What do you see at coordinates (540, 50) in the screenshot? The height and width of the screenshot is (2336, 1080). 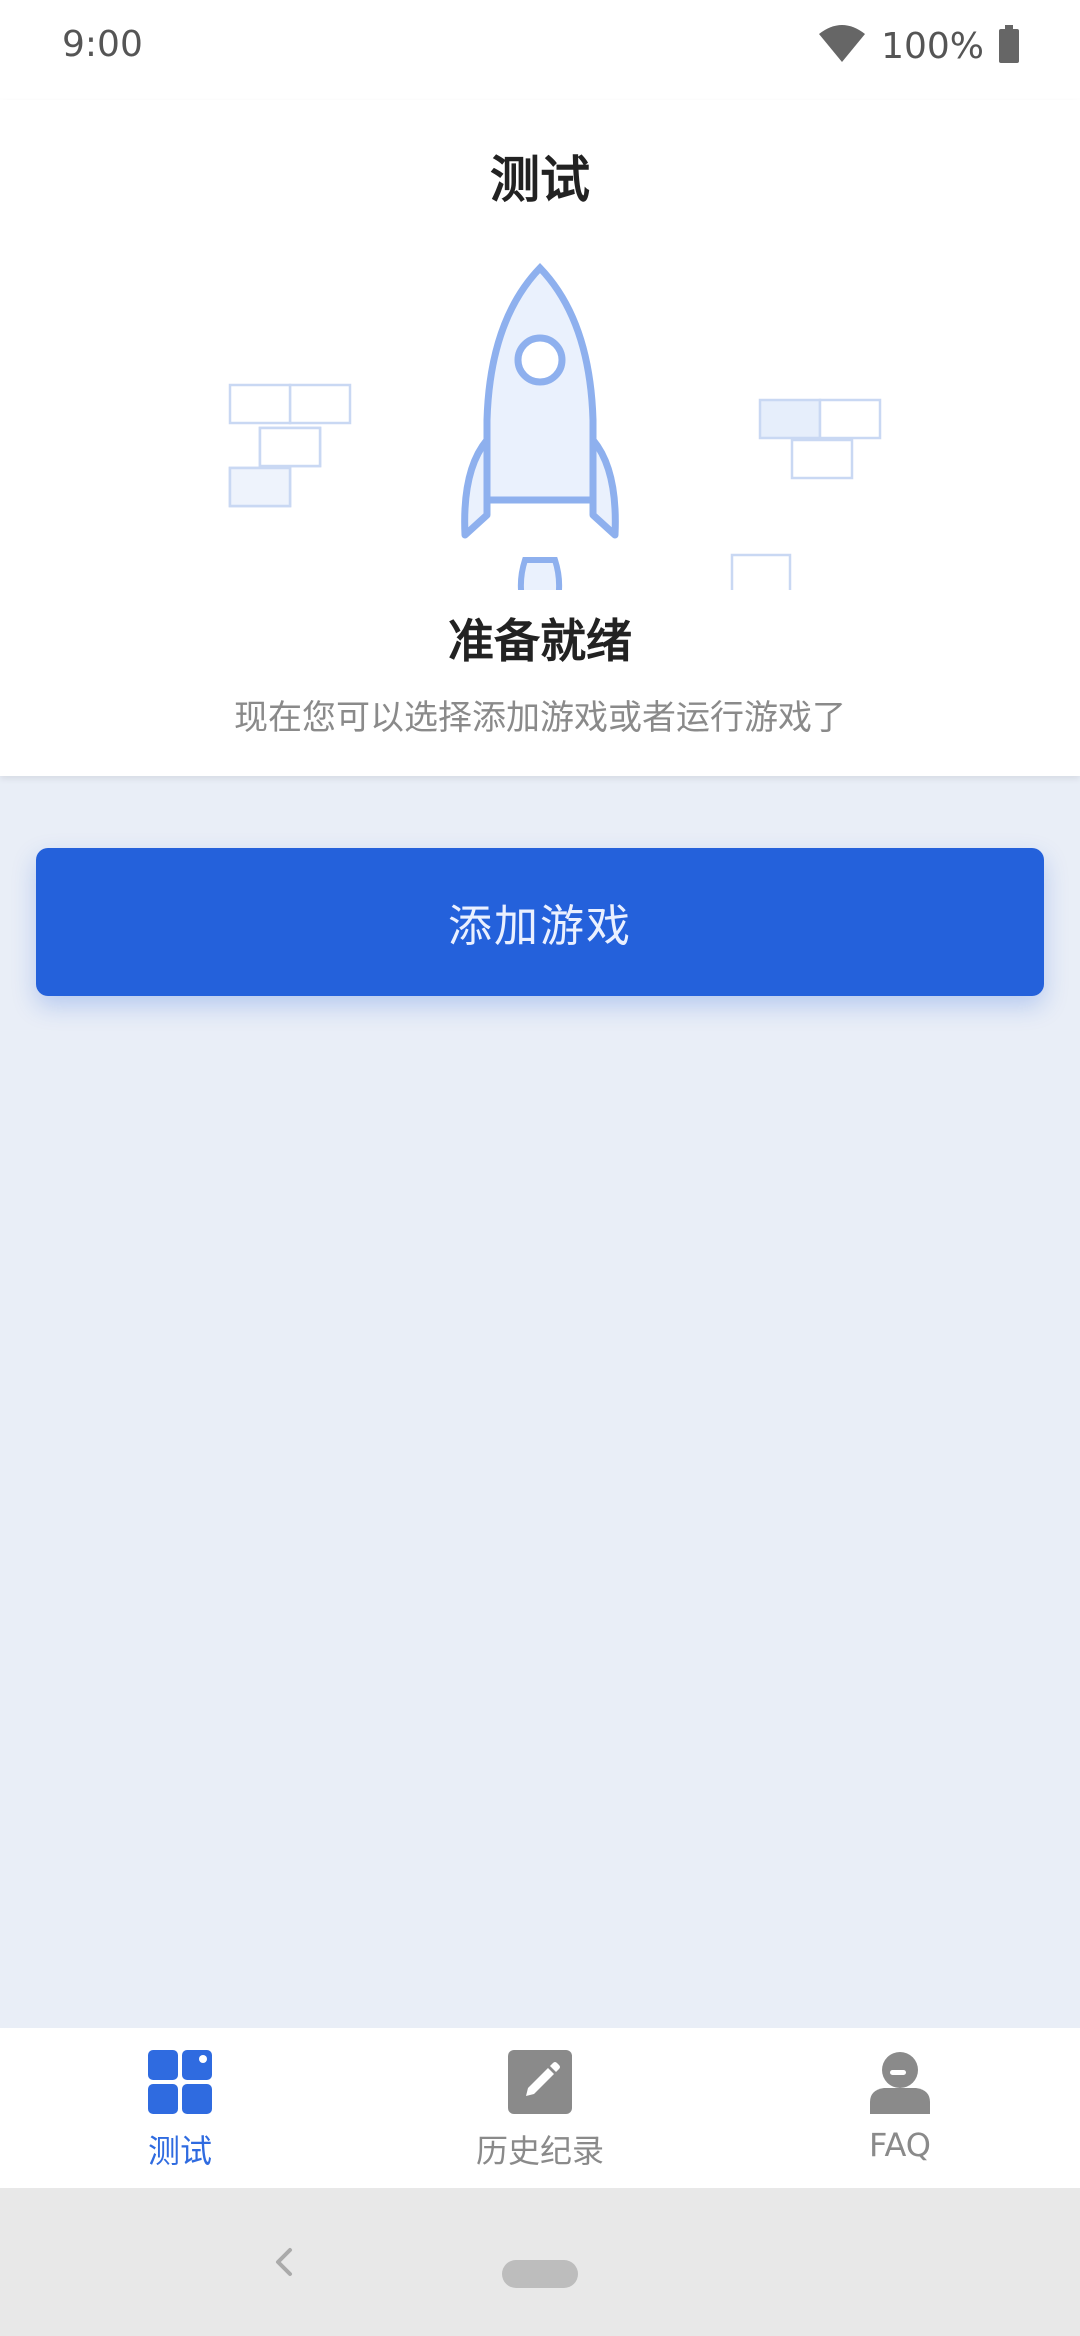 I see `status-bar: 9:00 100%` at bounding box center [540, 50].